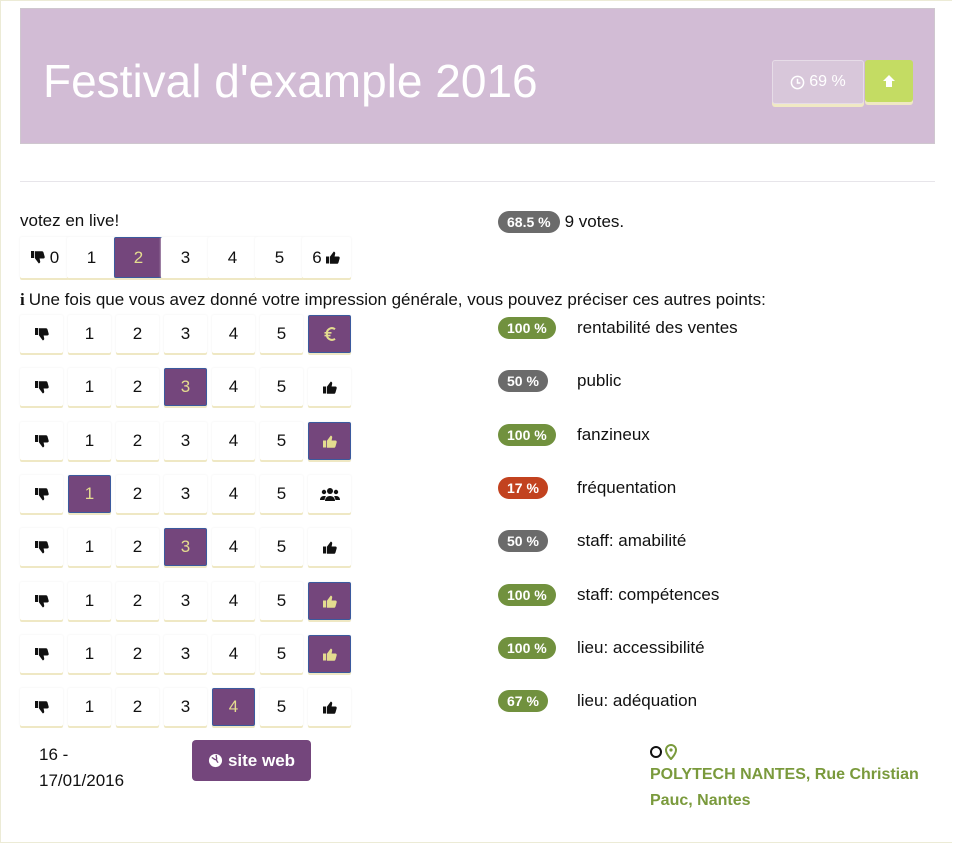 Image resolution: width=953 pixels, height=843 pixels. What do you see at coordinates (185, 257) in the screenshot?
I see `live-vote-option: 3` at bounding box center [185, 257].